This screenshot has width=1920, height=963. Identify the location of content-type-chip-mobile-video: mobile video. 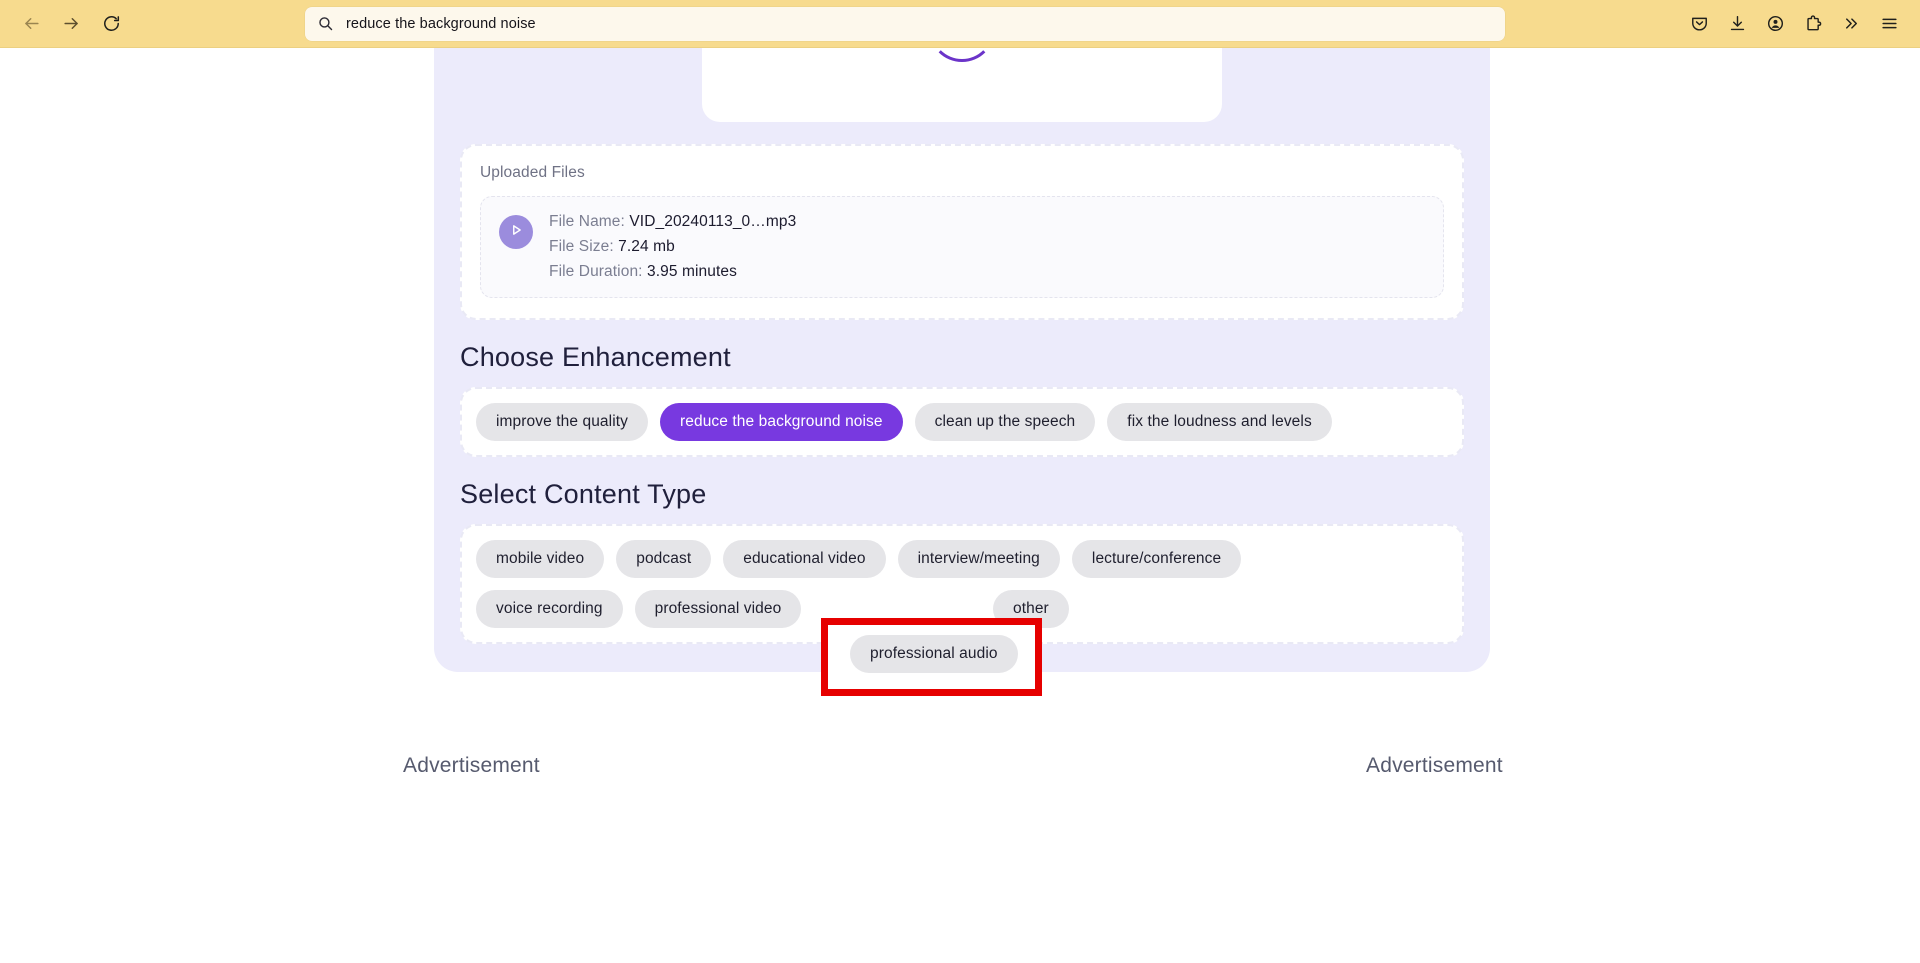
(540, 559).